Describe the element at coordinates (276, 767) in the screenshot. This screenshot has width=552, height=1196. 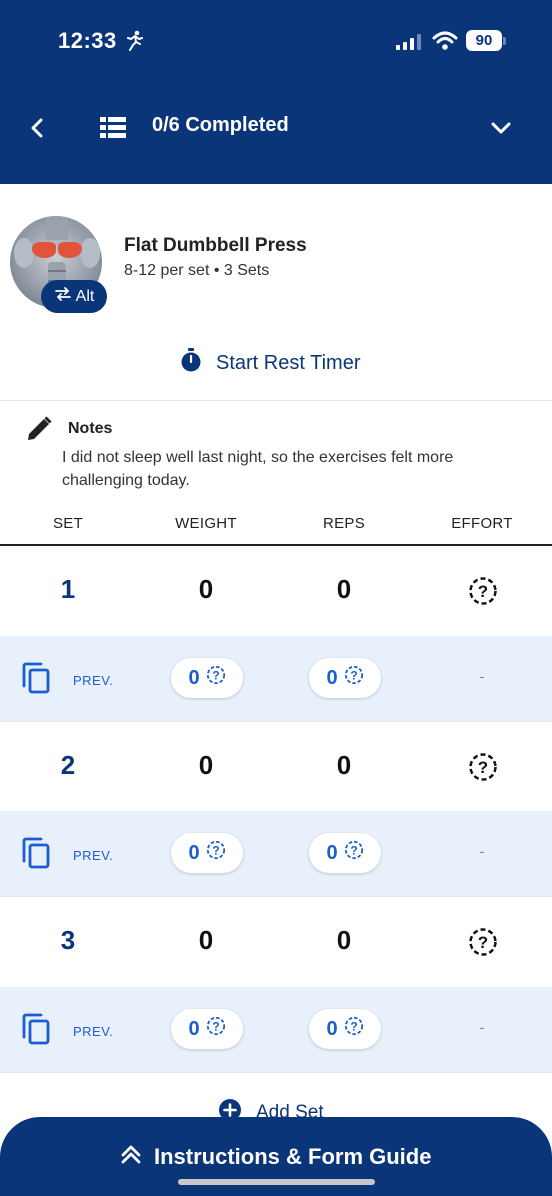
I see `set-row: 2 0 0 ?` at that location.